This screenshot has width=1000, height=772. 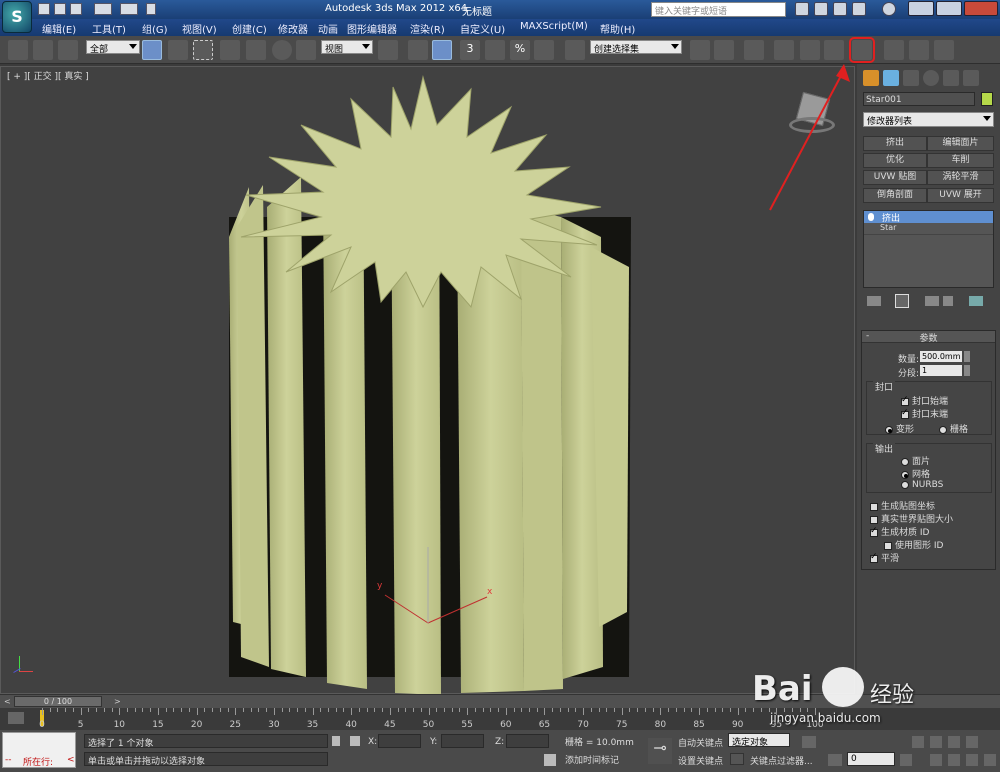 What do you see at coordinates (895, 195) in the screenshot?
I see `bevel-profile-button: 倒角剖面` at bounding box center [895, 195].